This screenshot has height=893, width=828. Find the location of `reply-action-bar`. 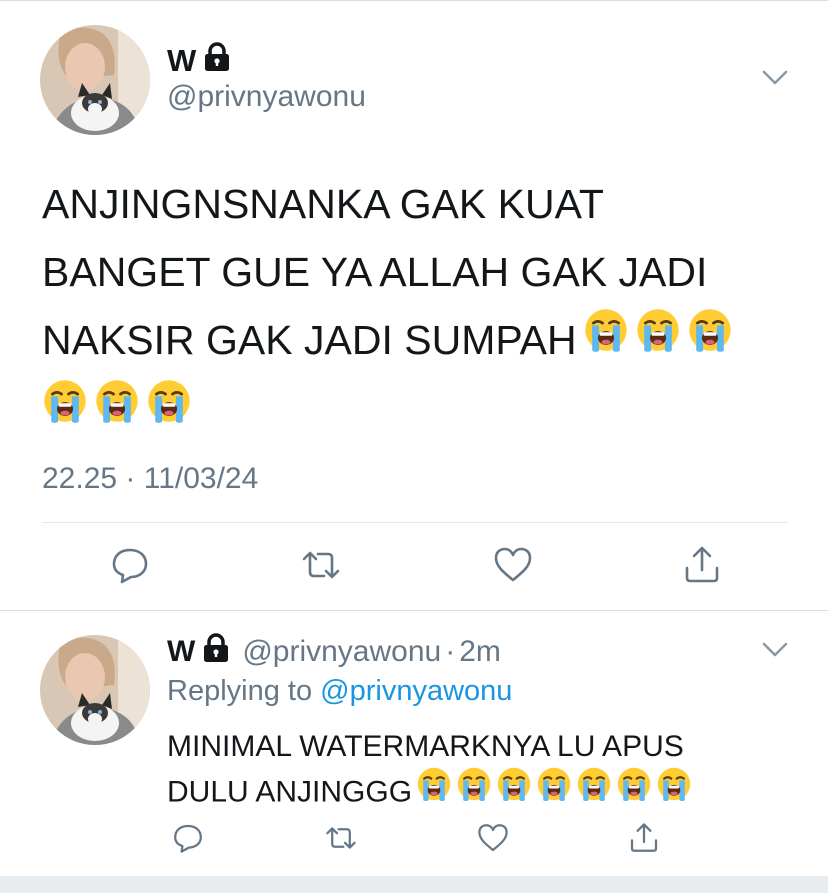

reply-action-bar is located at coordinates (416, 840).